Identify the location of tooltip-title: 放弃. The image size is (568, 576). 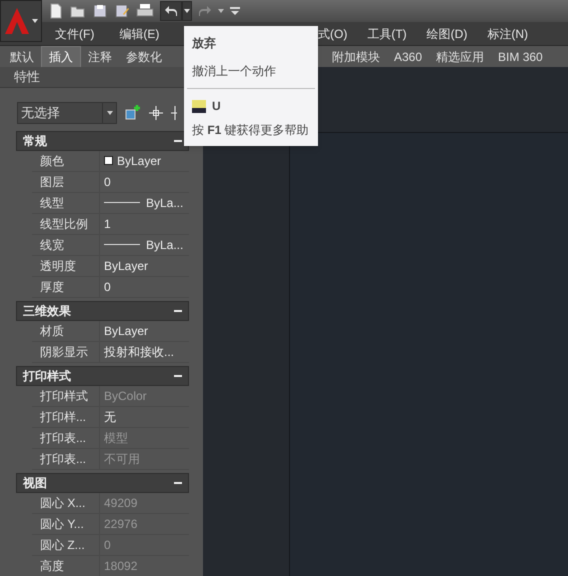
(203, 43).